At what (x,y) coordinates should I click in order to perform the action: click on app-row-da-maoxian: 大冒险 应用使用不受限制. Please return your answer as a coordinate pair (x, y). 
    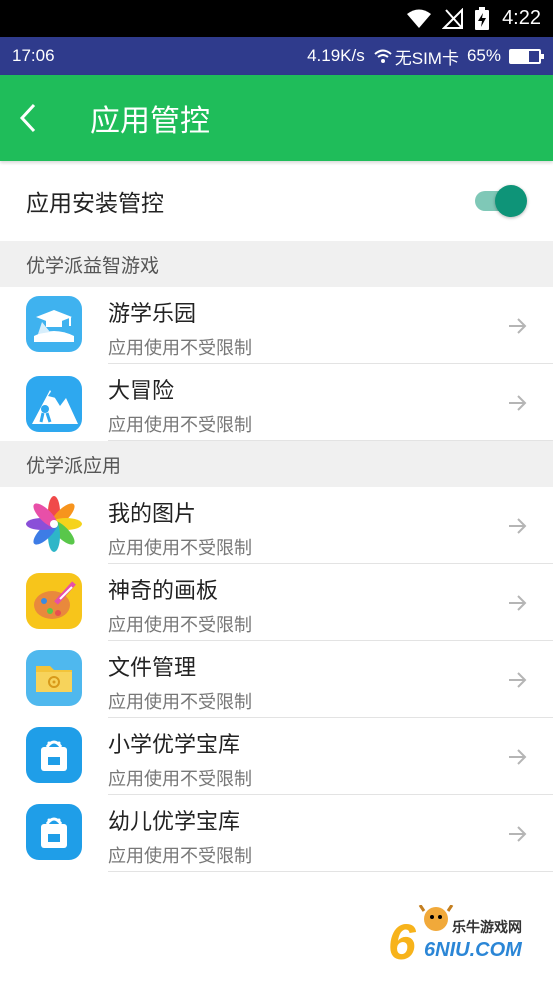
    Looking at the image, I should click on (276, 402).